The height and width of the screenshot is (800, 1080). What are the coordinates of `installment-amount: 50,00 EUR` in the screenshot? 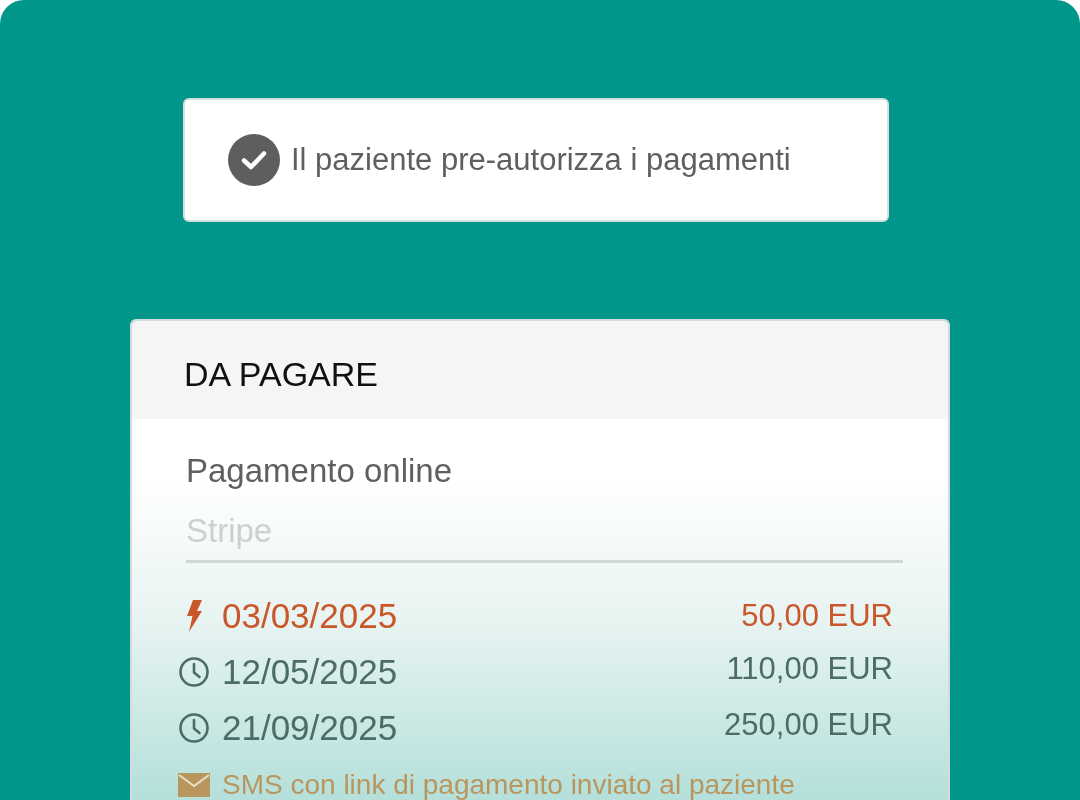 It's located at (817, 616).